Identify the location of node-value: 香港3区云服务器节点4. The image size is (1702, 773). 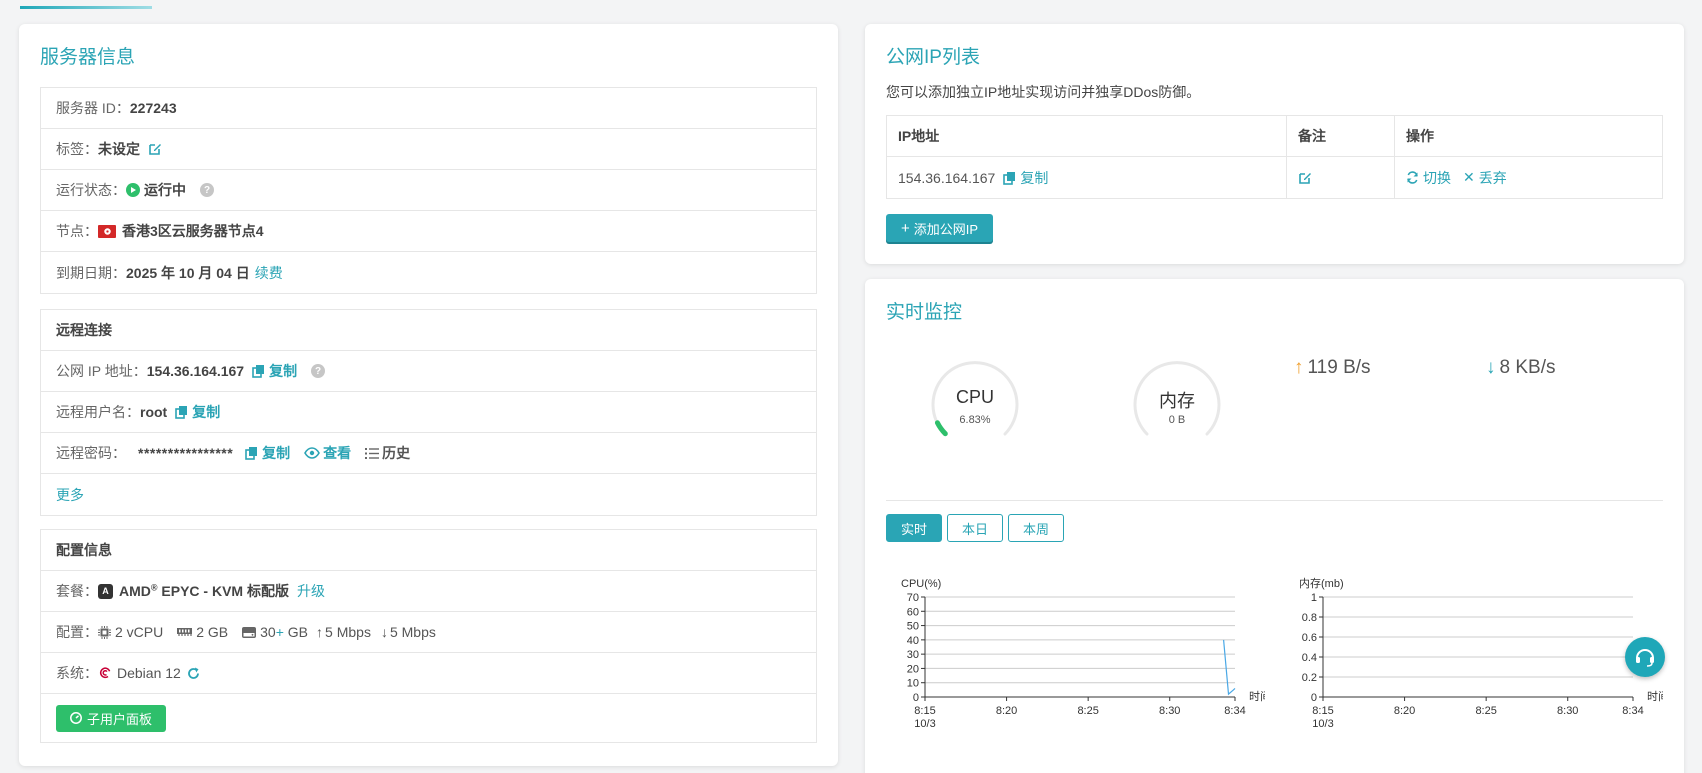
(193, 231).